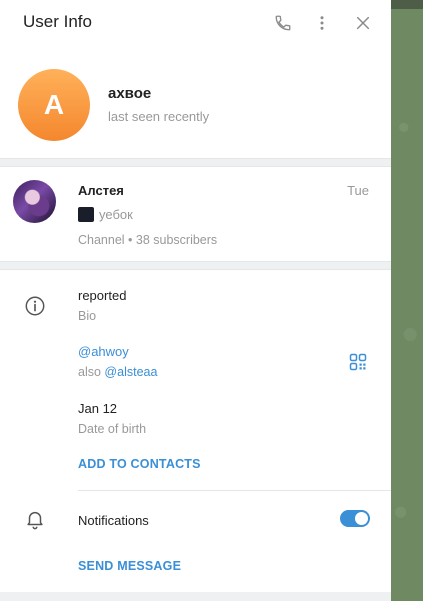 This screenshot has height=601, width=423. Describe the element at coordinates (57, 21) in the screenshot. I see `panel-title: User Info` at that location.